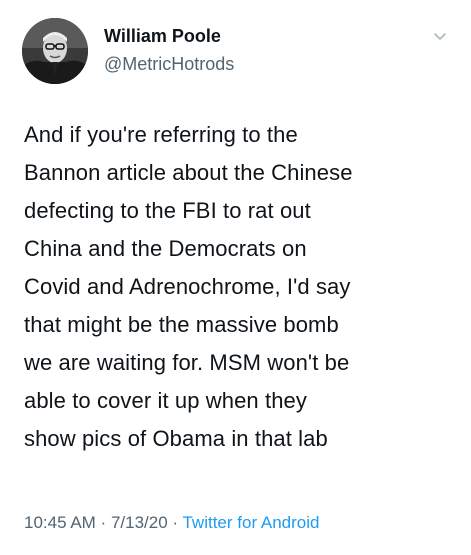  Describe the element at coordinates (165, 248) in the screenshot. I see `tweet-text-line: China and the Democrats on` at that location.